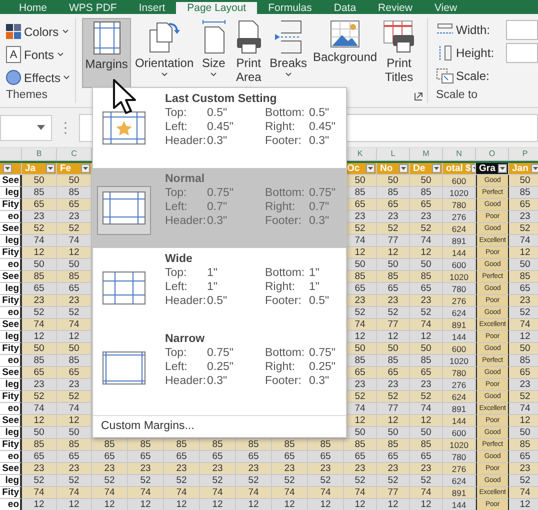  What do you see at coordinates (217, 301) in the screenshot?
I see `margin-value: 0.5"` at bounding box center [217, 301].